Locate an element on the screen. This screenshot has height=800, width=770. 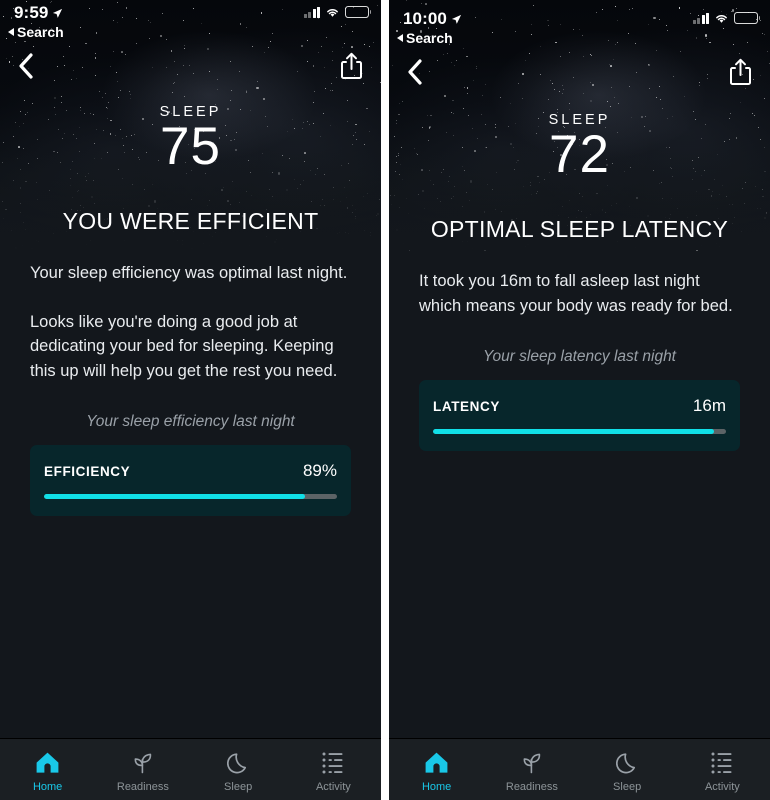
insight-headline: OPTIMAL SLEEP LATENCY is located at coordinates (579, 229).